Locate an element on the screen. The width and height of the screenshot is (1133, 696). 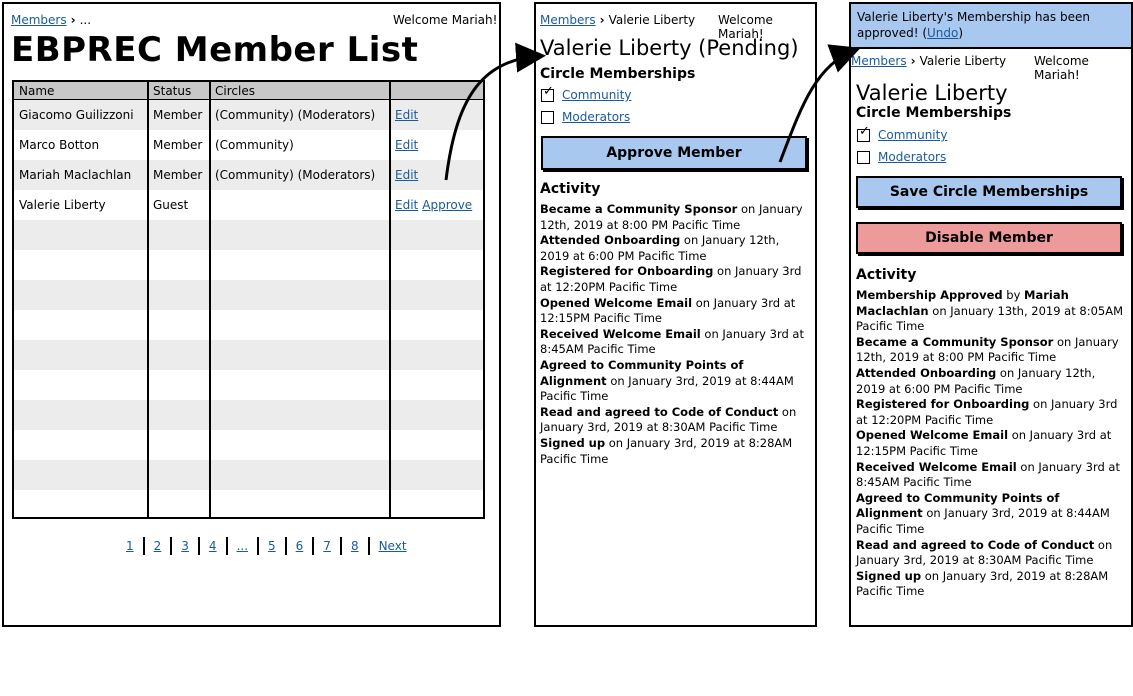
flow-arrows is located at coordinates (652, 111).